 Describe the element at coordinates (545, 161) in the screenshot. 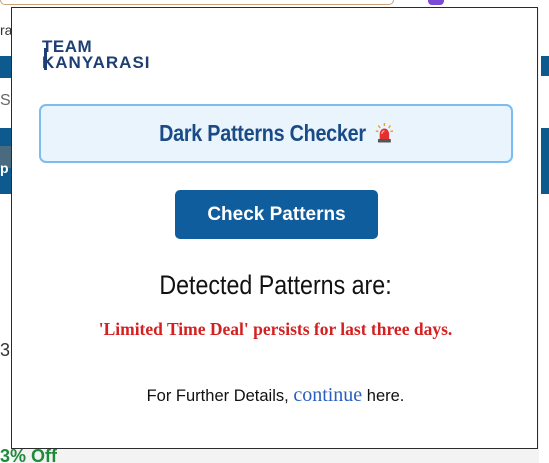

I see `background-right-nav` at that location.